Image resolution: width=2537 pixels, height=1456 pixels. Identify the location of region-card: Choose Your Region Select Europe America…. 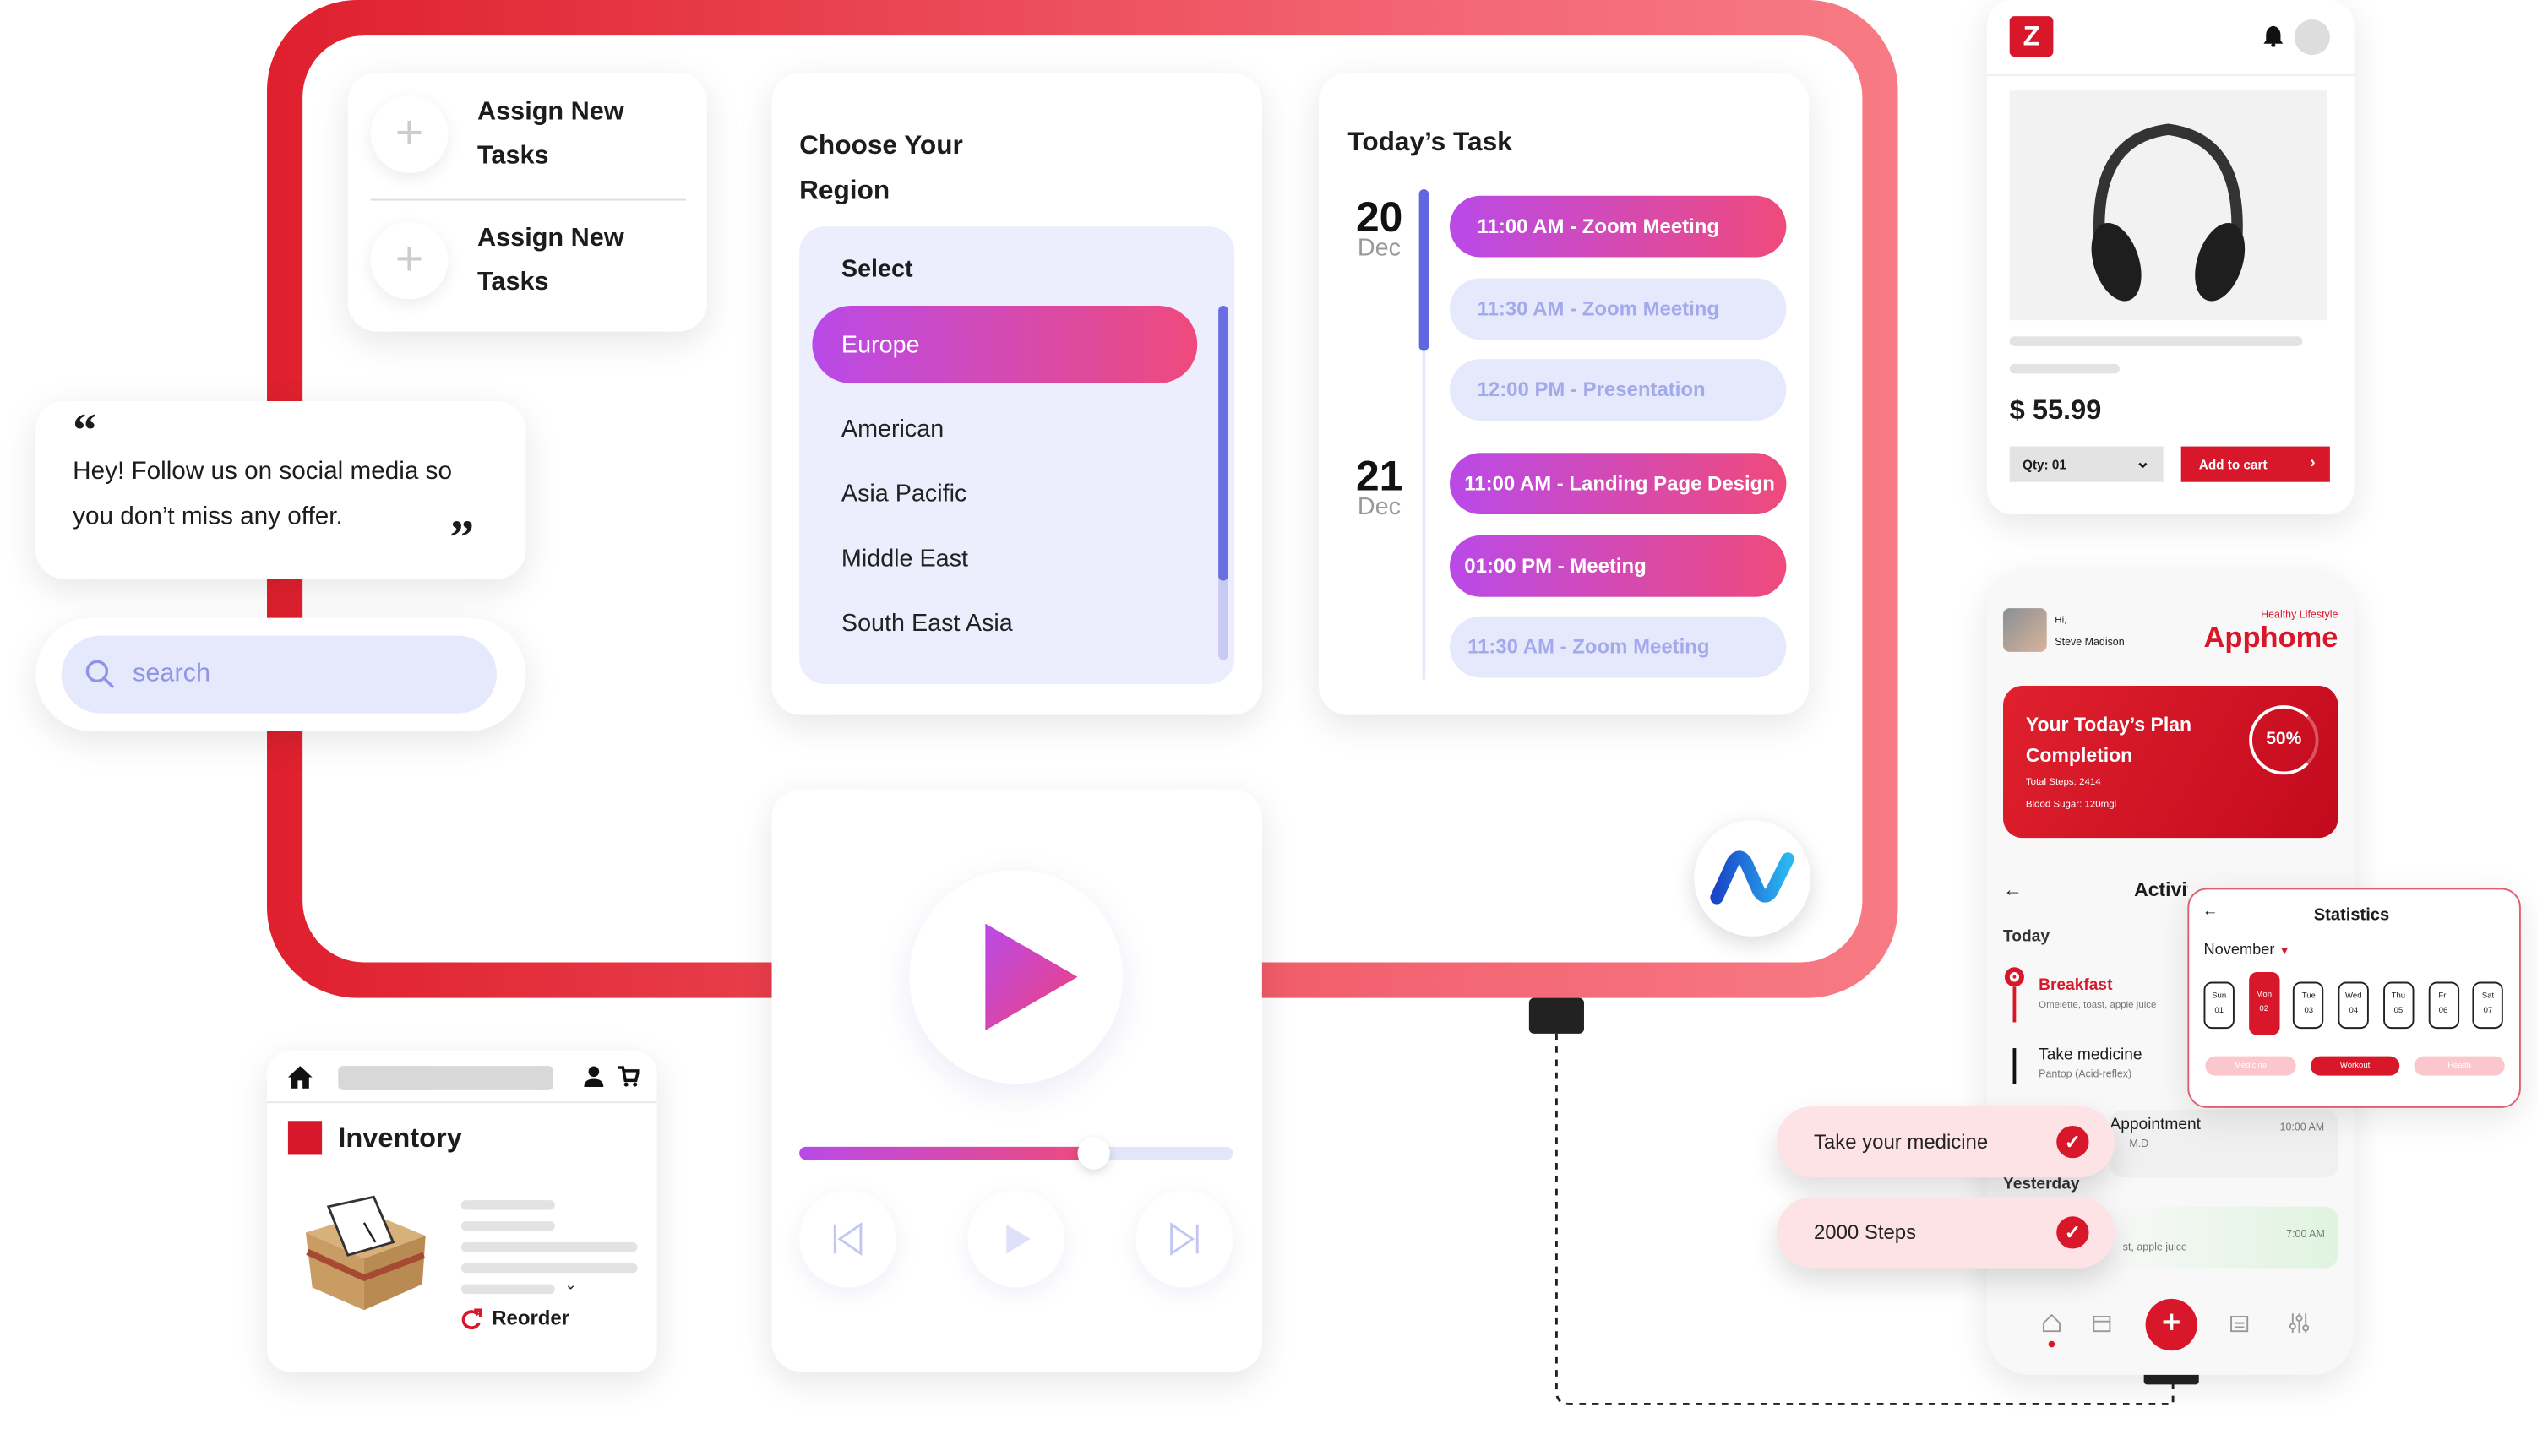
(1017, 394).